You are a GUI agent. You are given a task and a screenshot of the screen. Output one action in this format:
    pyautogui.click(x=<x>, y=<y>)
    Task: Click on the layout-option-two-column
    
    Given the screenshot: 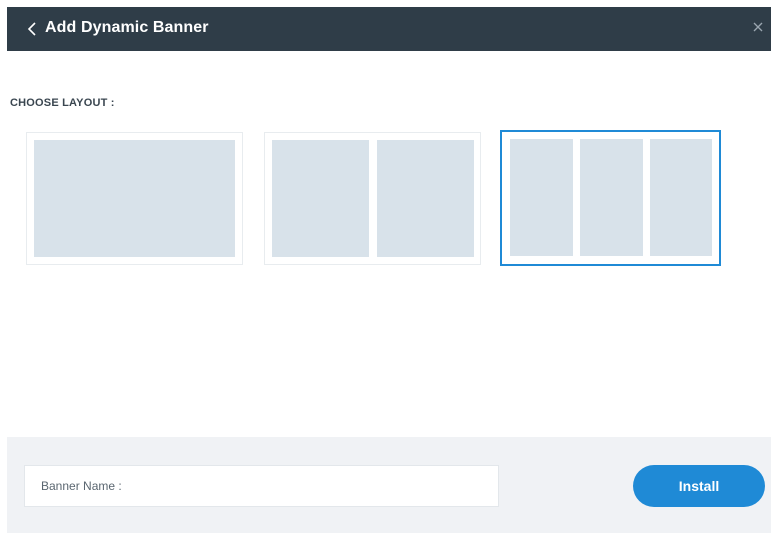 What is the action you would take?
    pyautogui.click(x=372, y=198)
    